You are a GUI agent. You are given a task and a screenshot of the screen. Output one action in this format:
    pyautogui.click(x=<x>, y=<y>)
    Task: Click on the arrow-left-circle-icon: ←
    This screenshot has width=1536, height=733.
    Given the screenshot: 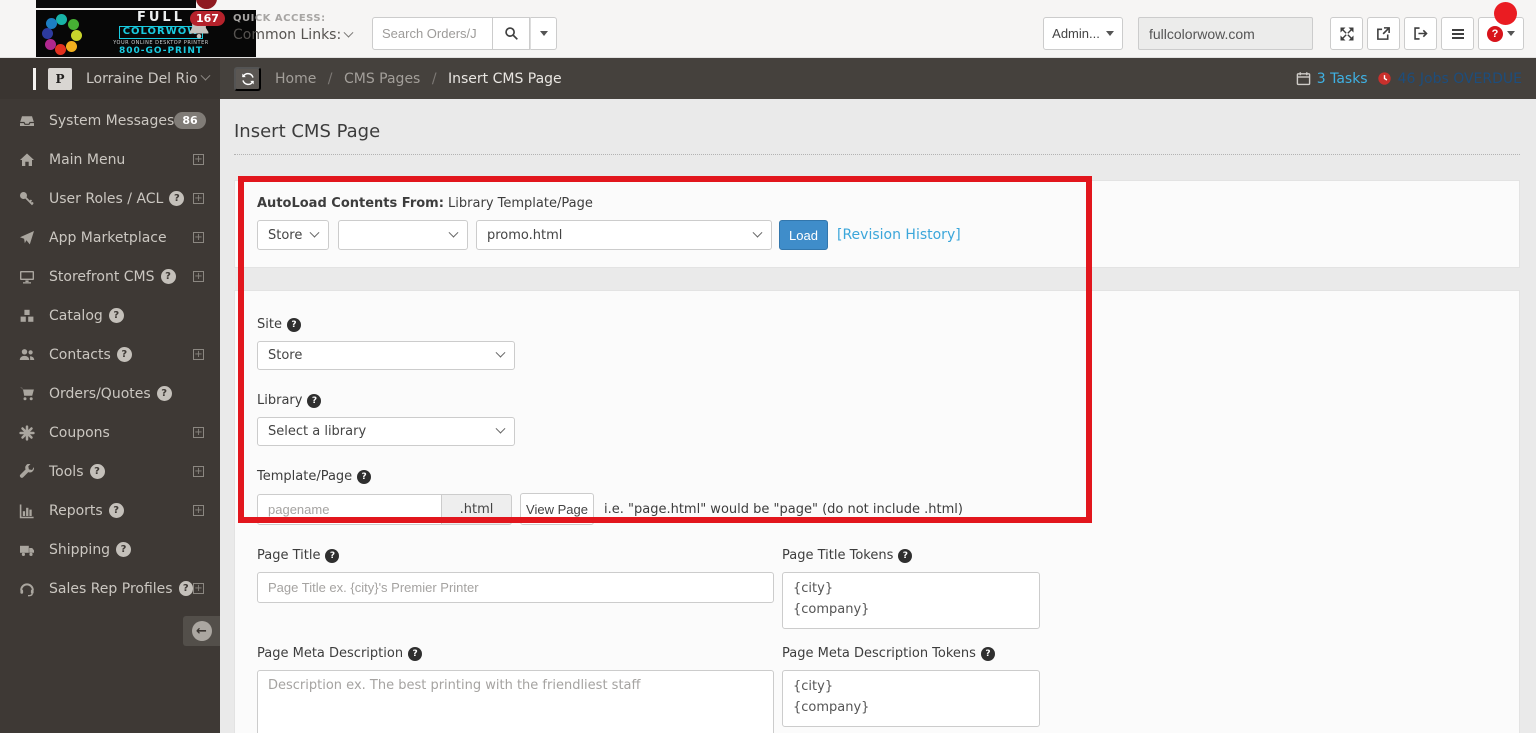 What is the action you would take?
    pyautogui.click(x=201, y=631)
    